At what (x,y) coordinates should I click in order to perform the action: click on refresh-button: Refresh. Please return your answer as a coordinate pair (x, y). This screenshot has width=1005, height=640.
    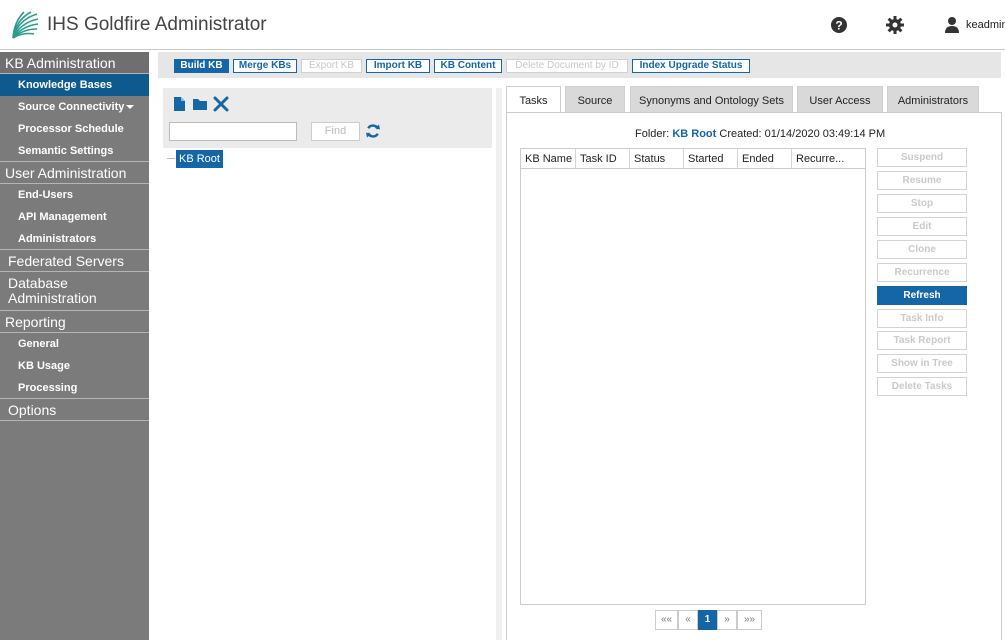
    Looking at the image, I should click on (922, 295).